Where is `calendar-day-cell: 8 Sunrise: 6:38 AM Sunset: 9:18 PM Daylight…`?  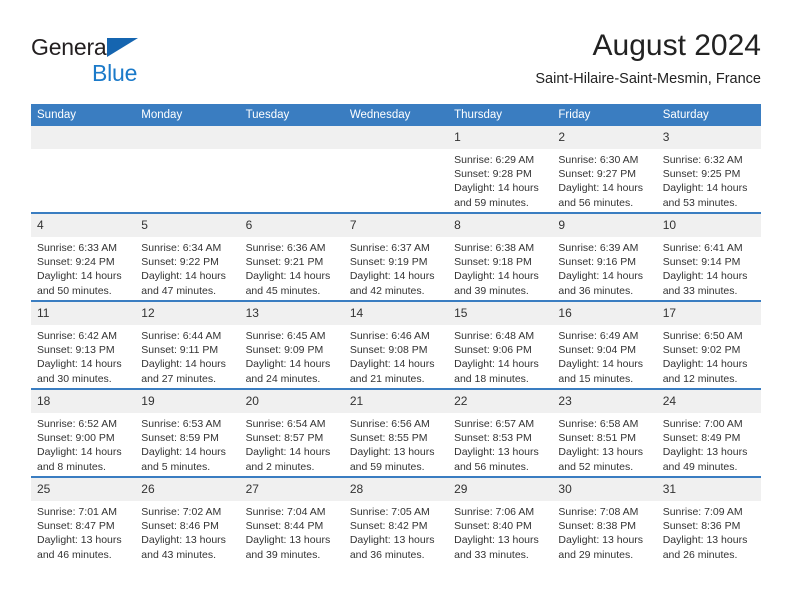
calendar-day-cell: 8 Sunrise: 6:38 AM Sunset: 9:18 PM Daylight… is located at coordinates (500, 256).